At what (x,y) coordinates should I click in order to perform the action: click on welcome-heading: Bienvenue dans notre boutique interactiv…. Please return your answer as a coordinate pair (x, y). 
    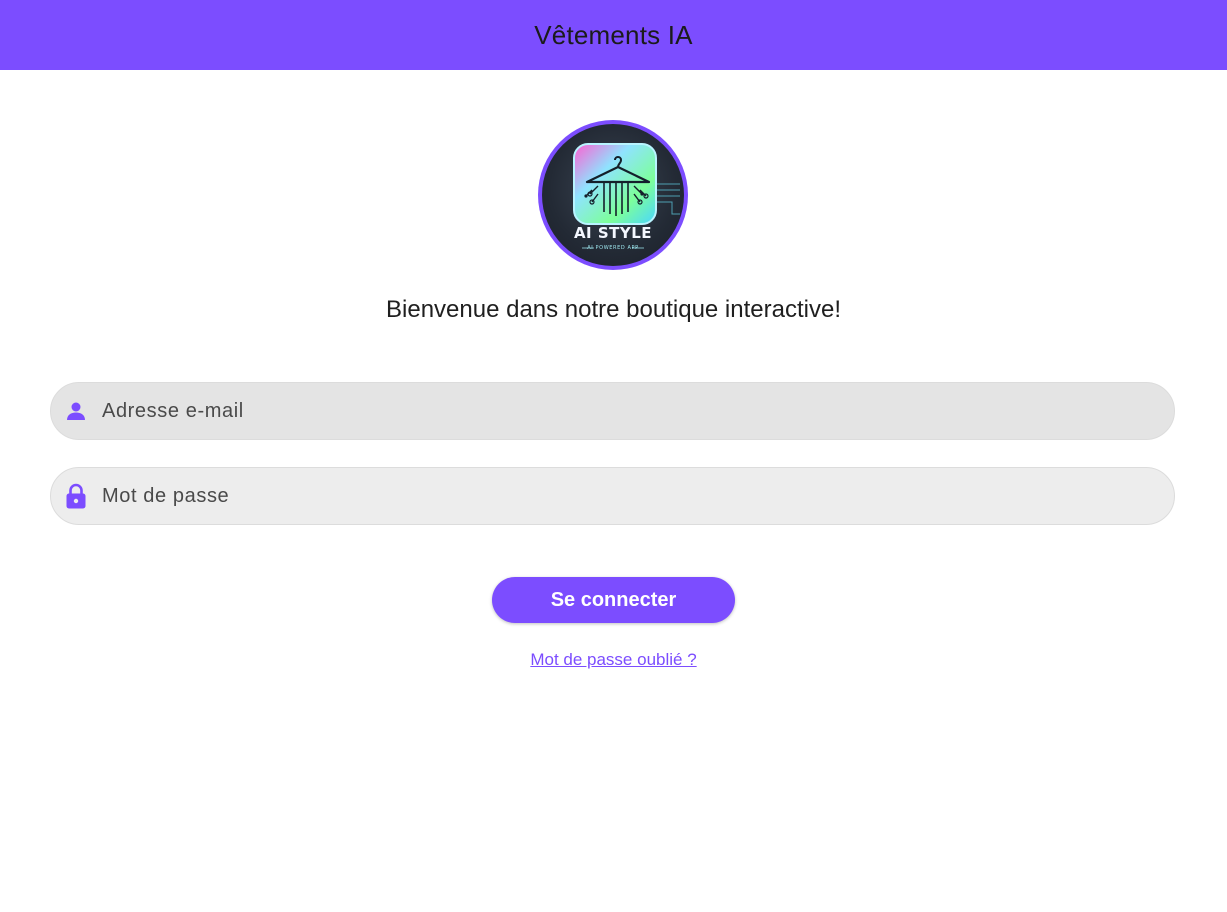
    Looking at the image, I should click on (613, 309).